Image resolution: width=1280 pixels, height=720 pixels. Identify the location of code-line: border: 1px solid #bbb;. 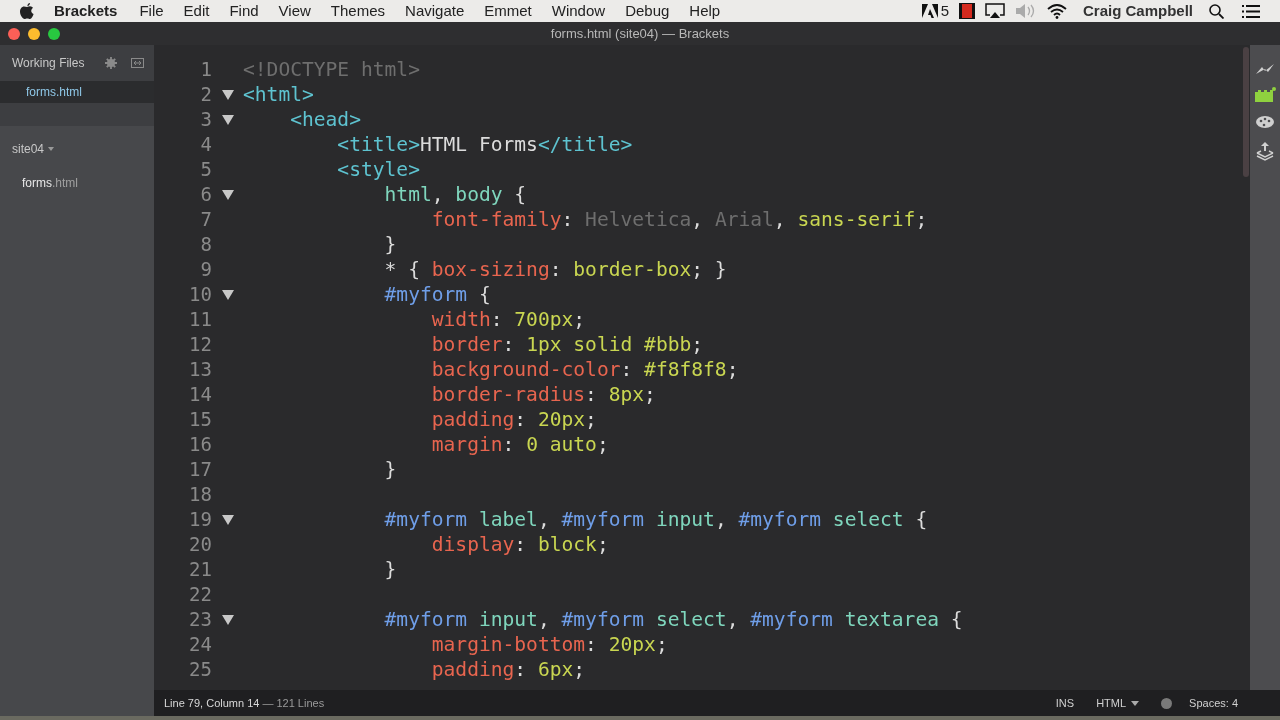
(567, 344).